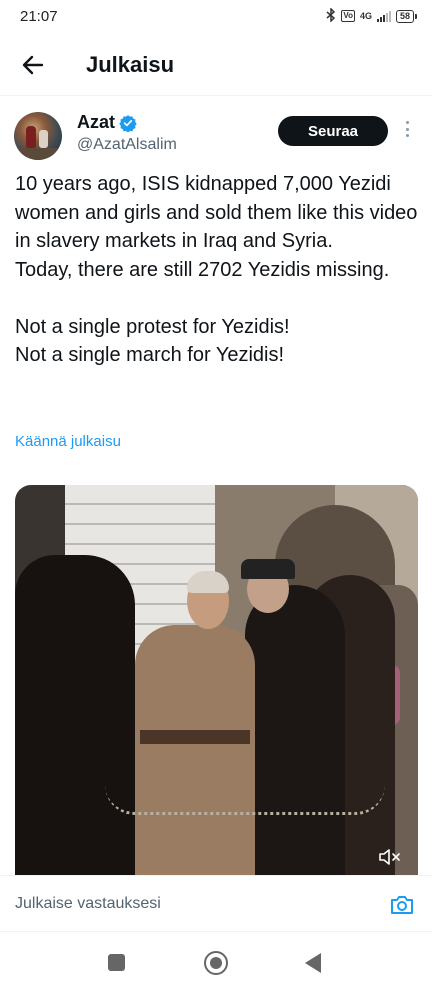  I want to click on author-display-name: Azat, so click(107, 122).